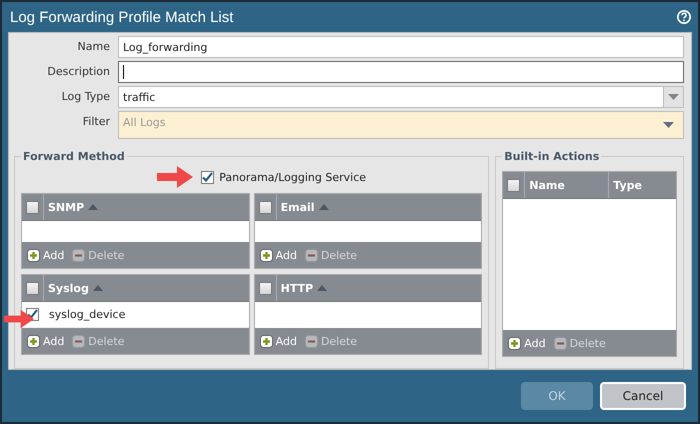 The width and height of the screenshot is (700, 424). What do you see at coordinates (96, 121) in the screenshot?
I see `field-label: Filter` at bounding box center [96, 121].